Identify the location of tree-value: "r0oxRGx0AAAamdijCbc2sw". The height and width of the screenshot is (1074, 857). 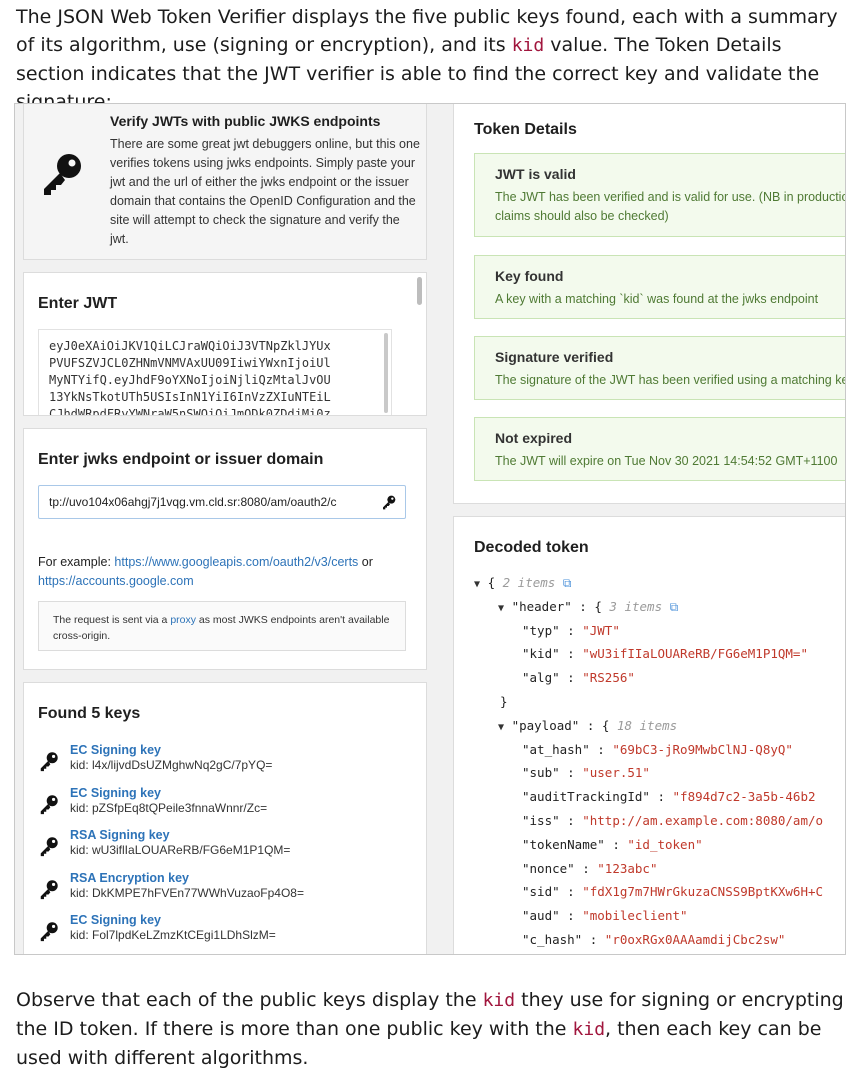
(695, 939).